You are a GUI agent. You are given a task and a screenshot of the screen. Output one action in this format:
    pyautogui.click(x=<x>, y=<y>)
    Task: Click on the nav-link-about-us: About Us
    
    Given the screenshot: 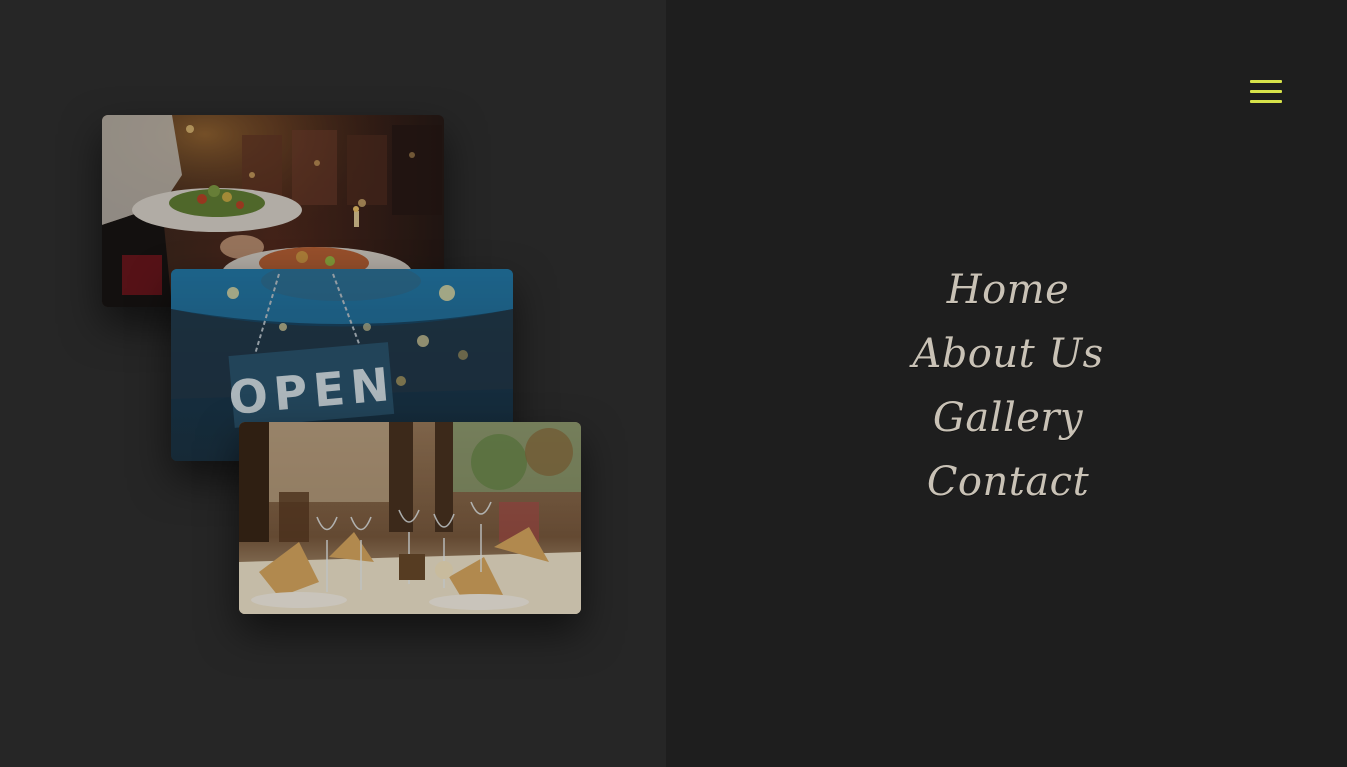 What is the action you would take?
    pyautogui.click(x=1007, y=354)
    